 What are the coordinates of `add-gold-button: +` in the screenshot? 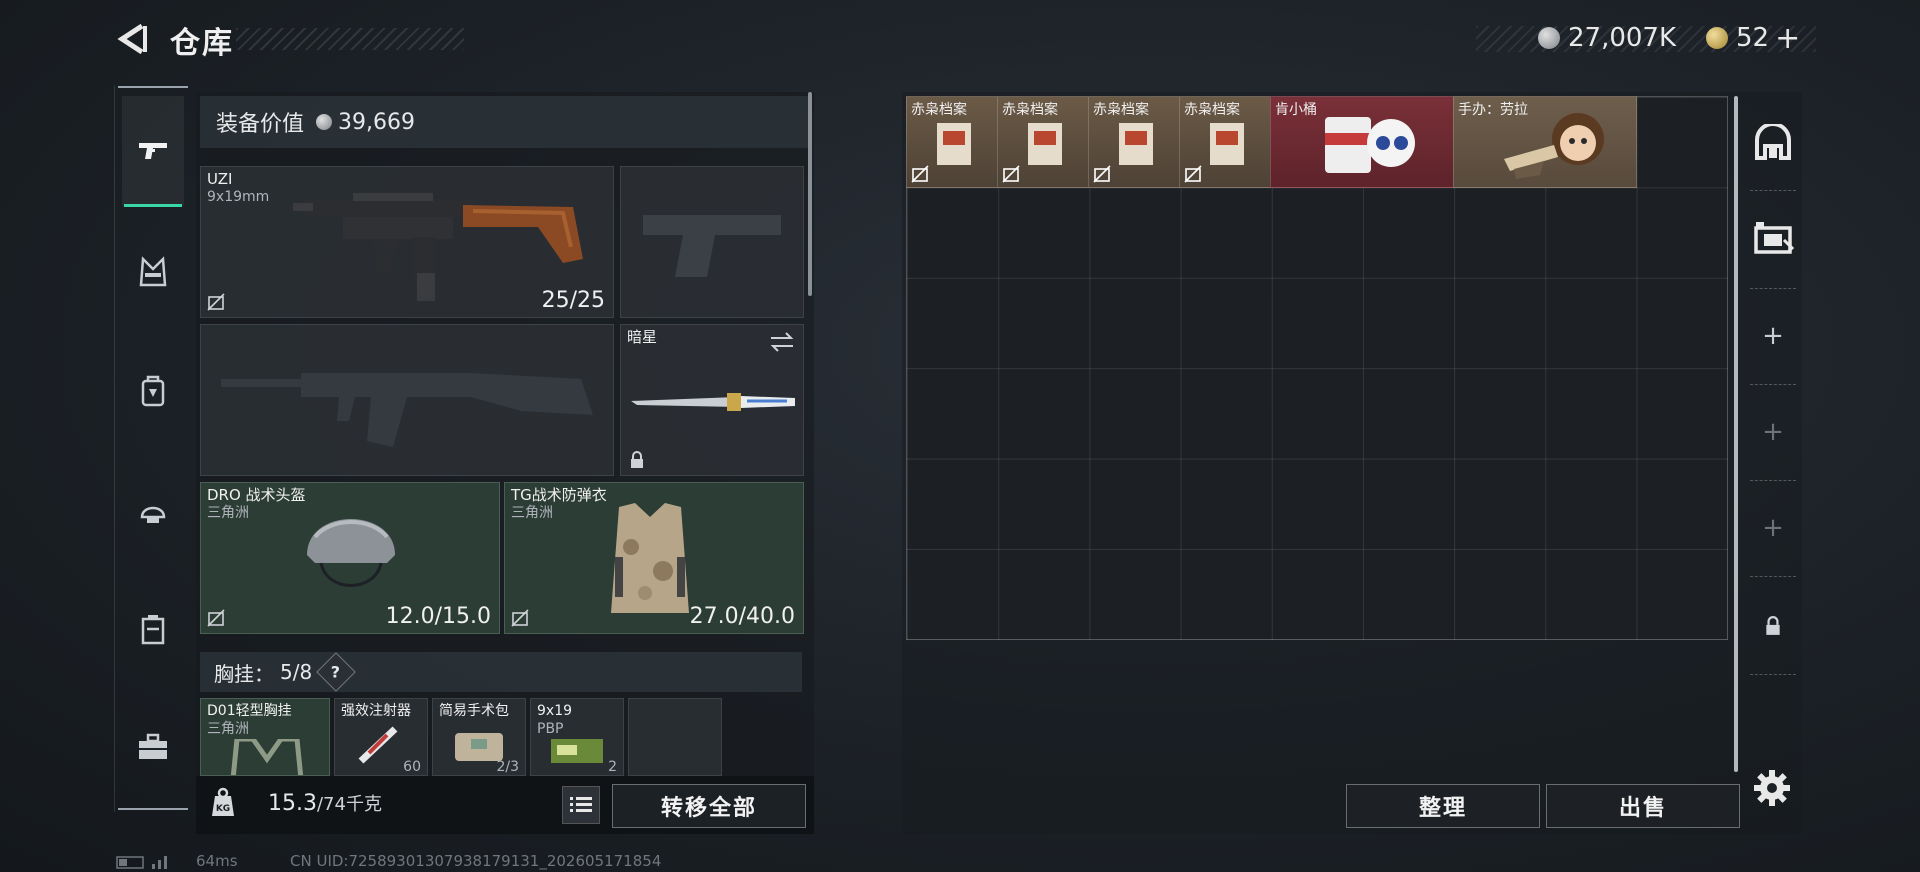 It's located at (1787, 38).